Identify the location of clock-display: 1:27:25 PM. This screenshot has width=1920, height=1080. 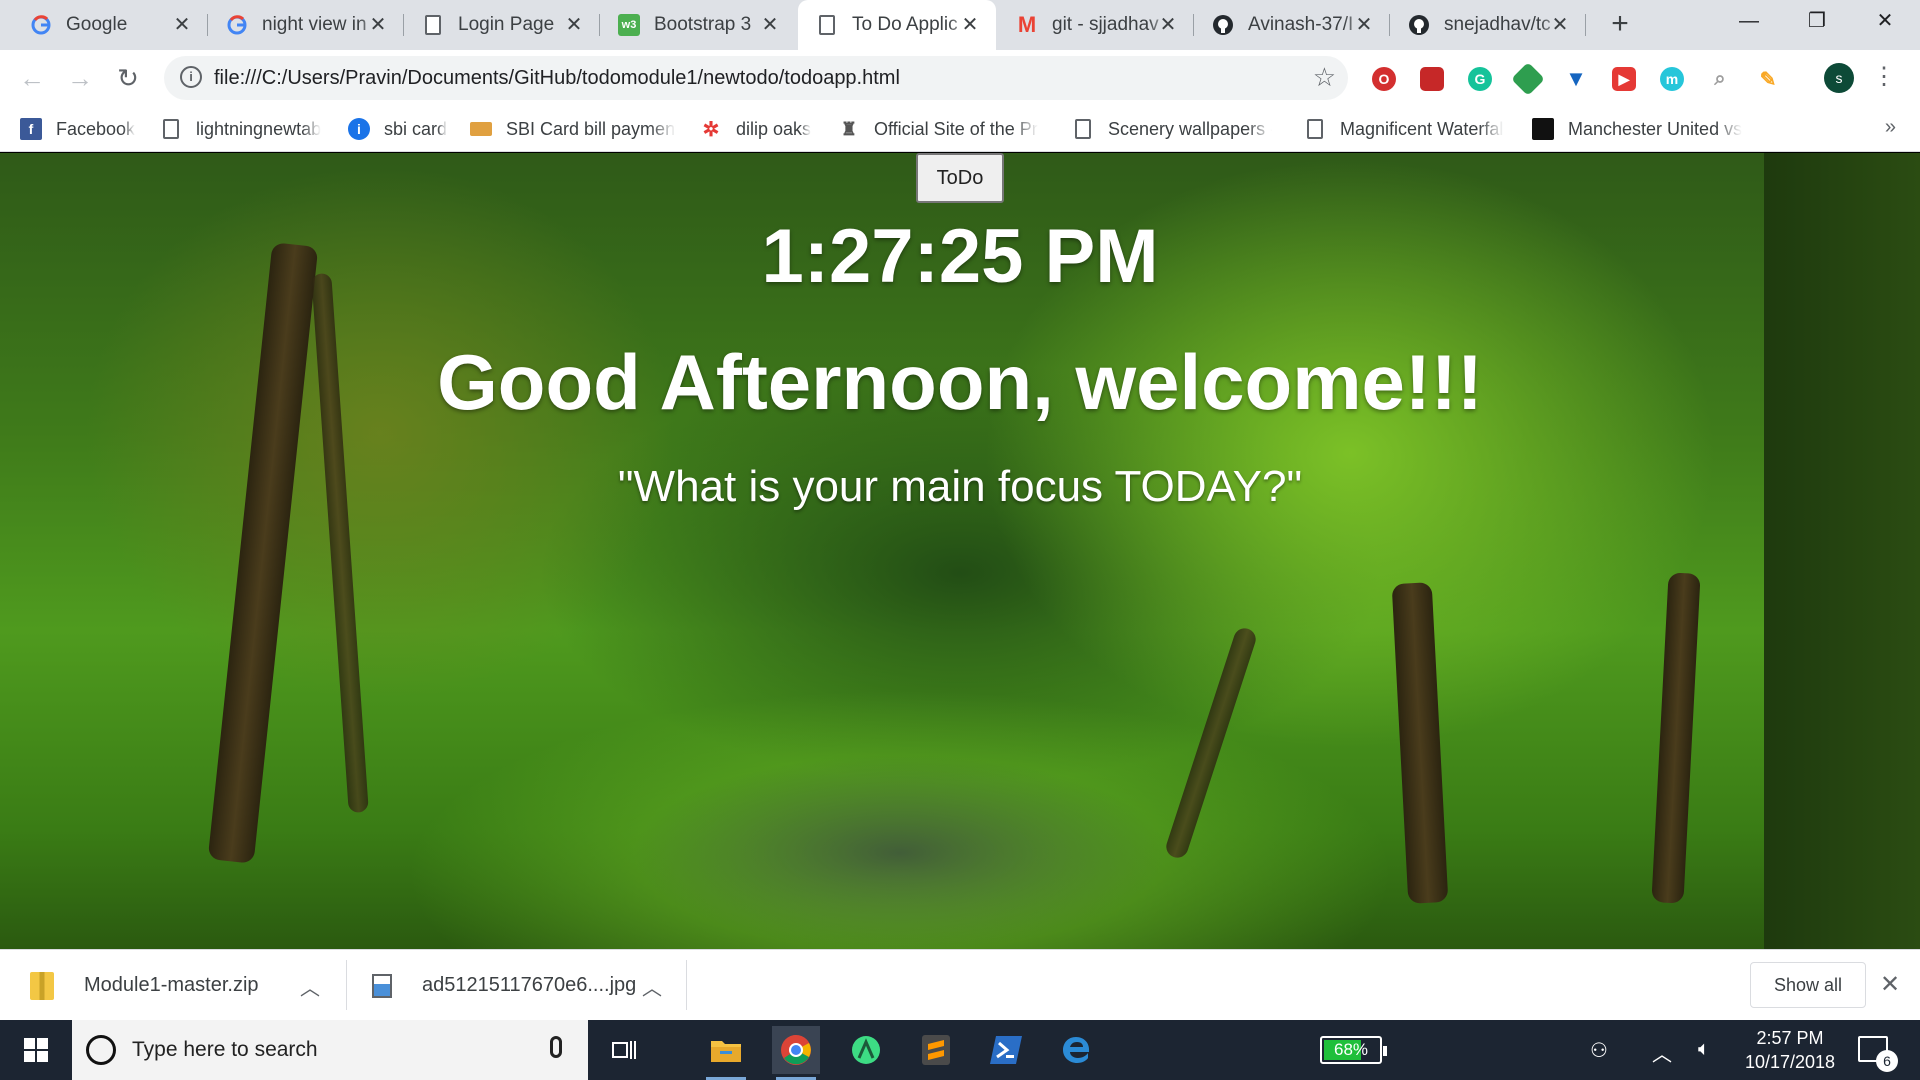
(960, 256).